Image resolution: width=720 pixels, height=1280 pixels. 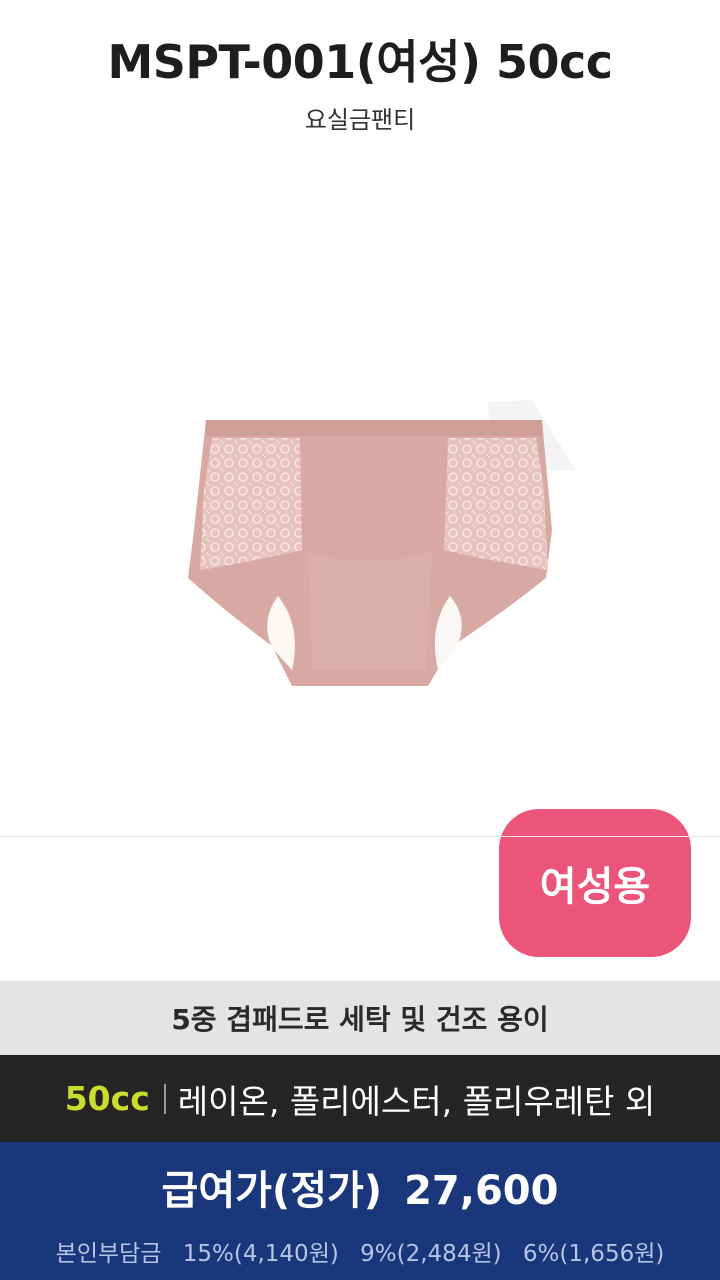 I want to click on copay-option: 15%(4,140원), so click(x=260, y=1254).